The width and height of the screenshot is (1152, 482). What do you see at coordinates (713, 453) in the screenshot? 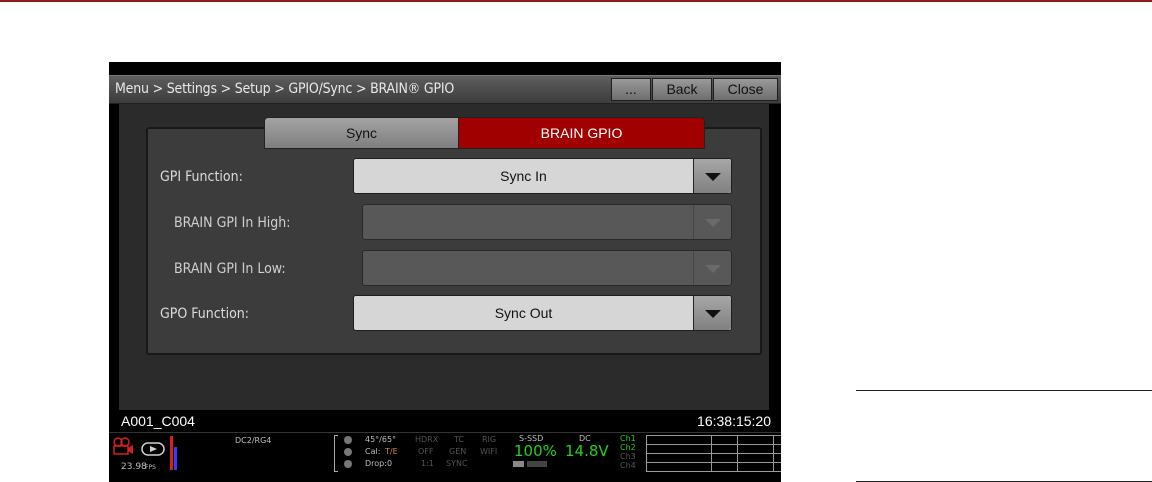
I see `audio-meters` at bounding box center [713, 453].